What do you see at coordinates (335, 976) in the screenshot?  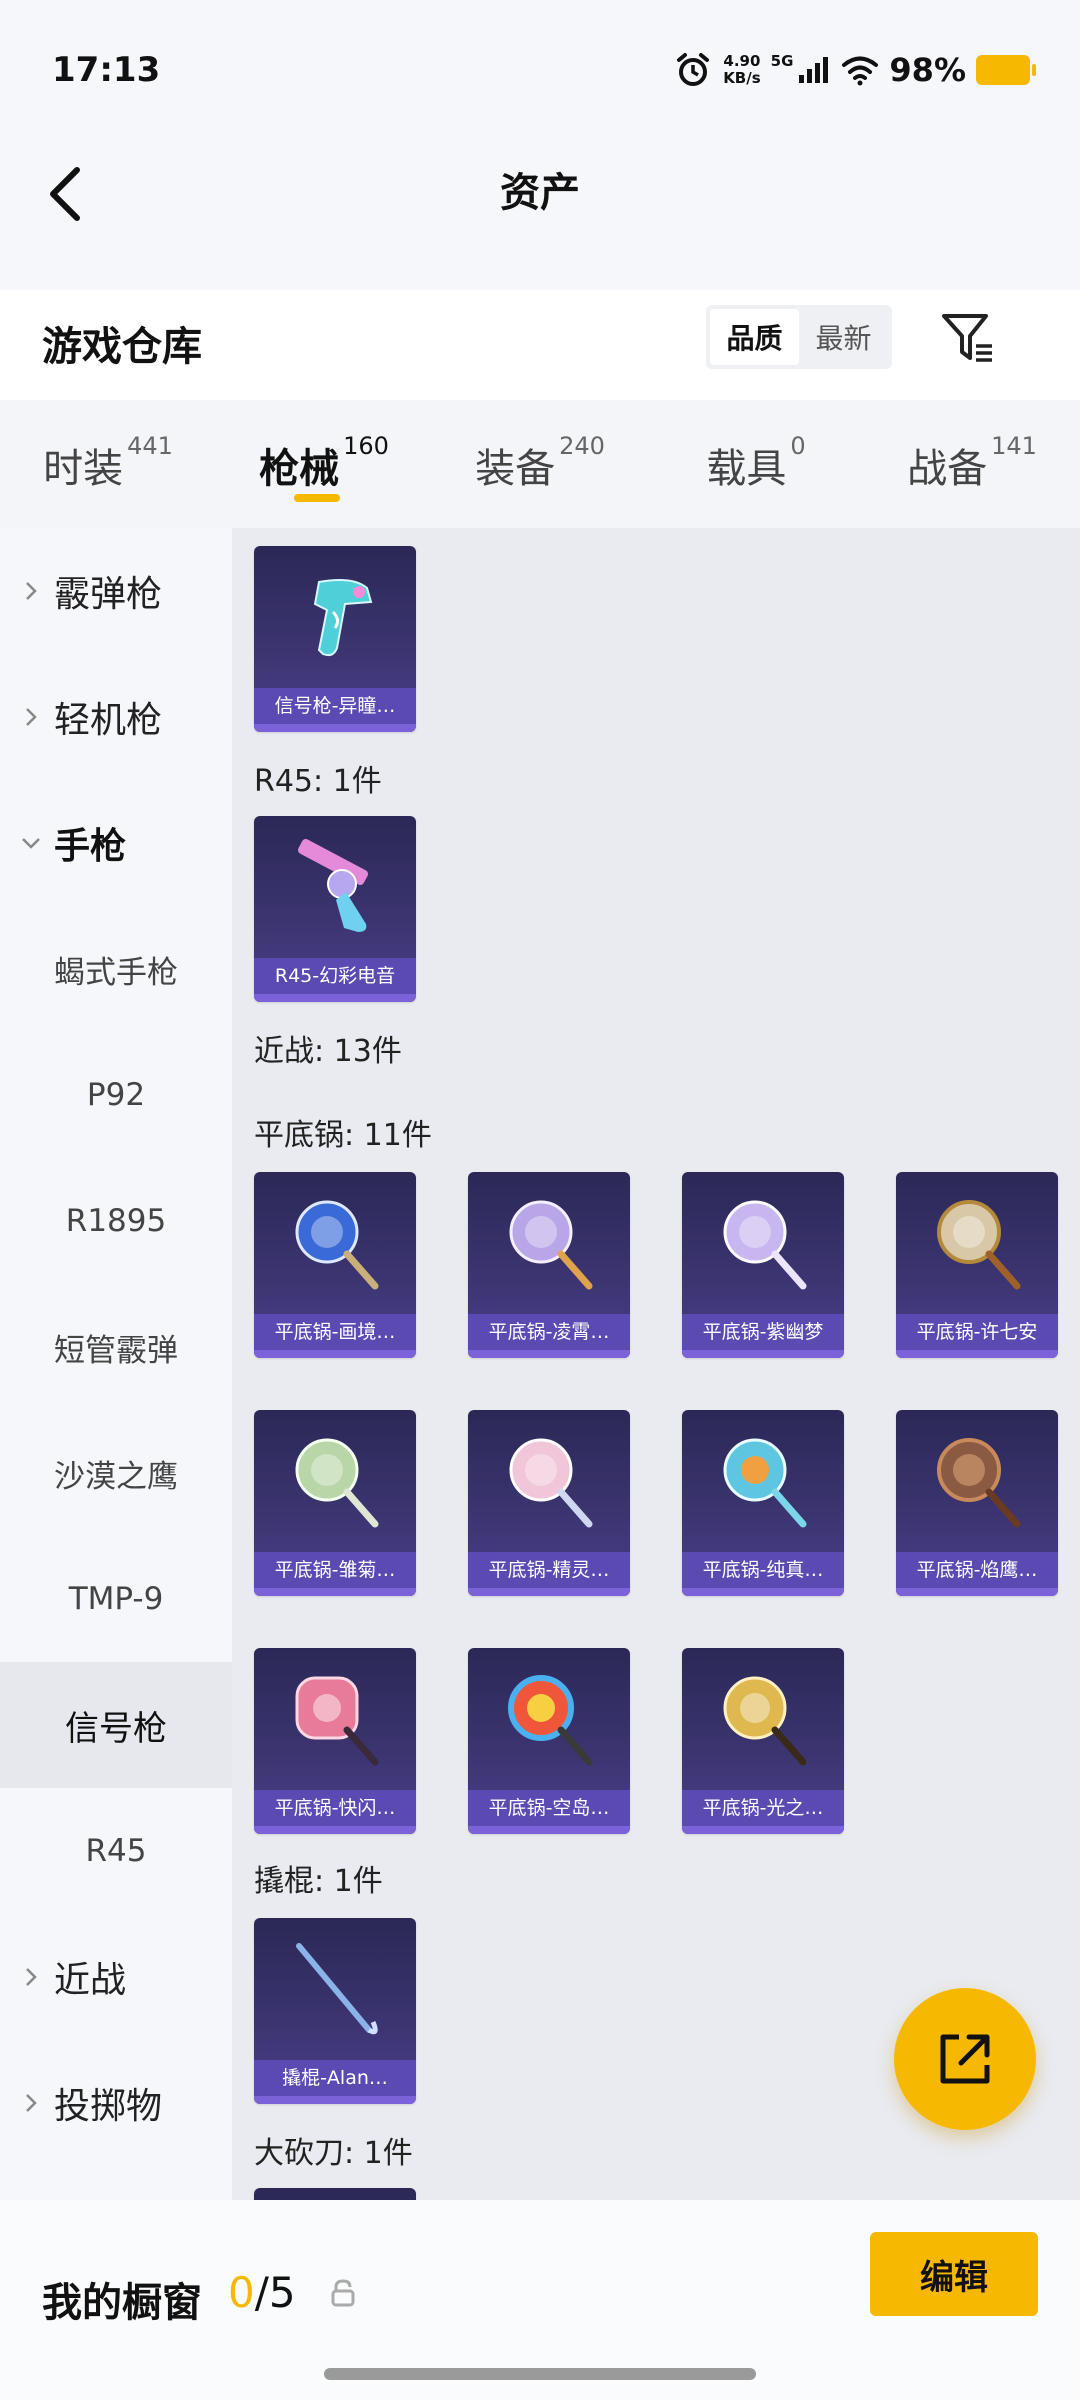 I see `item-name: R45-幻彩电音` at bounding box center [335, 976].